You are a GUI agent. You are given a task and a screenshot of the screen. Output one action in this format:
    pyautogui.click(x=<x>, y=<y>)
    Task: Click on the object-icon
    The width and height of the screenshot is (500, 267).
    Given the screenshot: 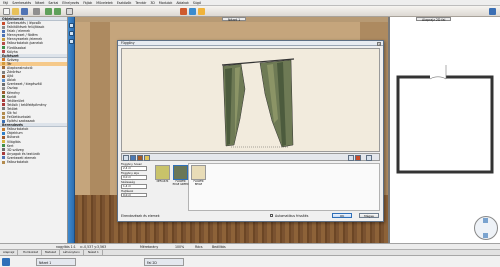 What is the action you would take?
    pyautogui.click(x=3, y=133)
    